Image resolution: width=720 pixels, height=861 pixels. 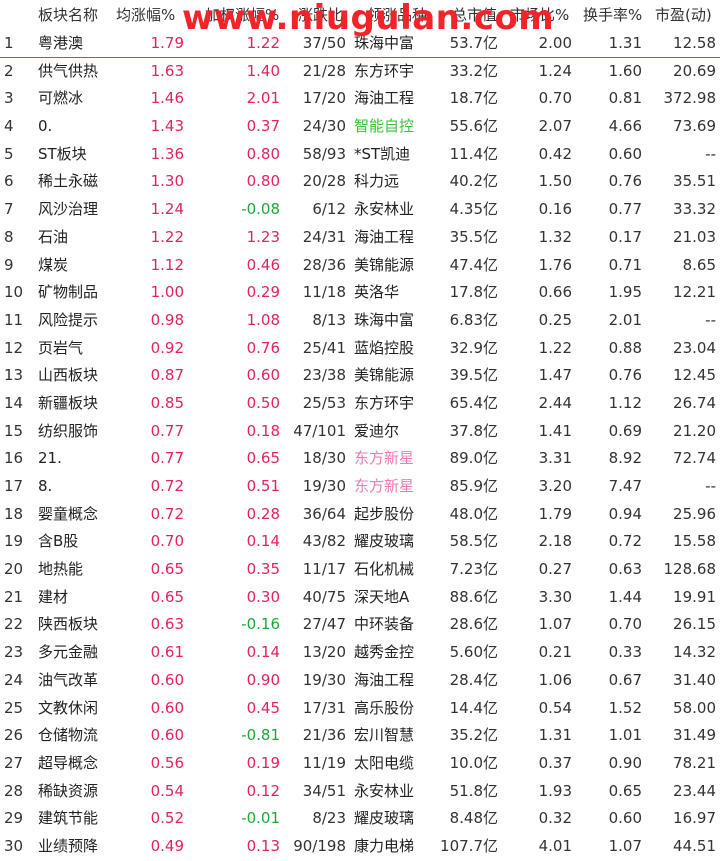 I want to click on market-cap: 107.7亿, so click(x=469, y=845).